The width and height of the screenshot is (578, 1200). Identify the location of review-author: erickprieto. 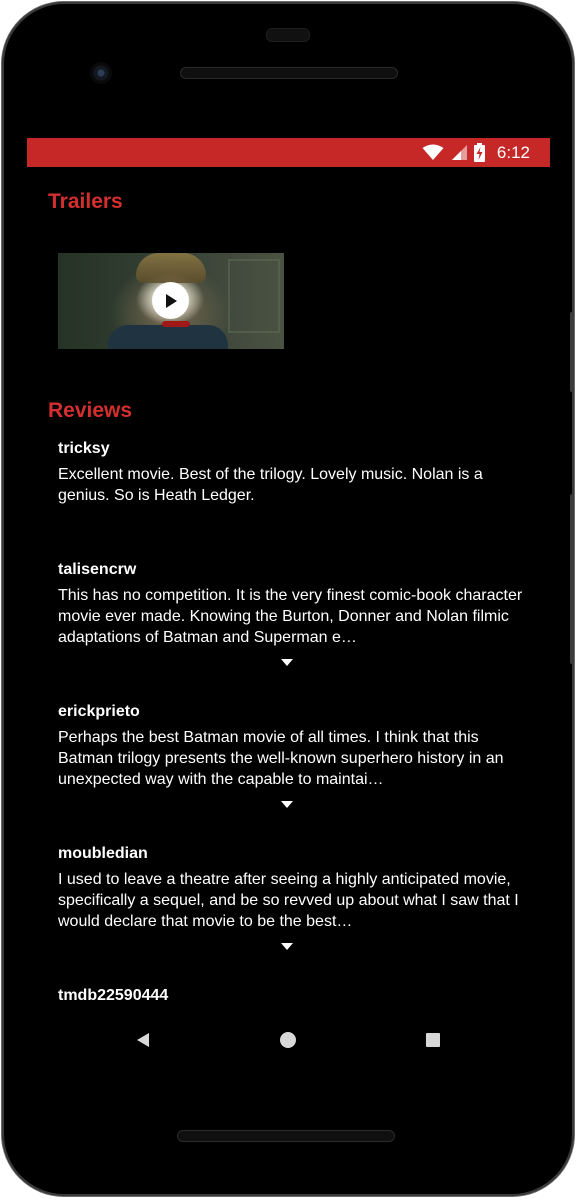
(99, 711).